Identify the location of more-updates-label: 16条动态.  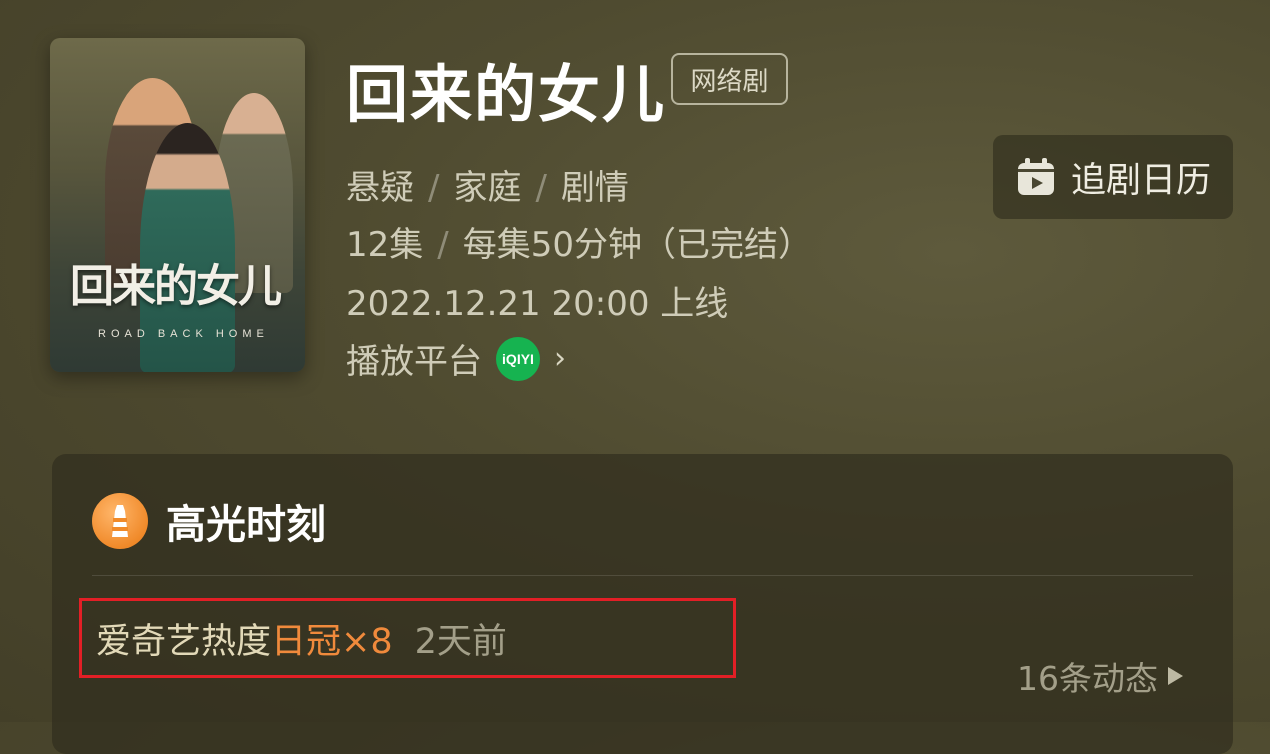
(1087, 678).